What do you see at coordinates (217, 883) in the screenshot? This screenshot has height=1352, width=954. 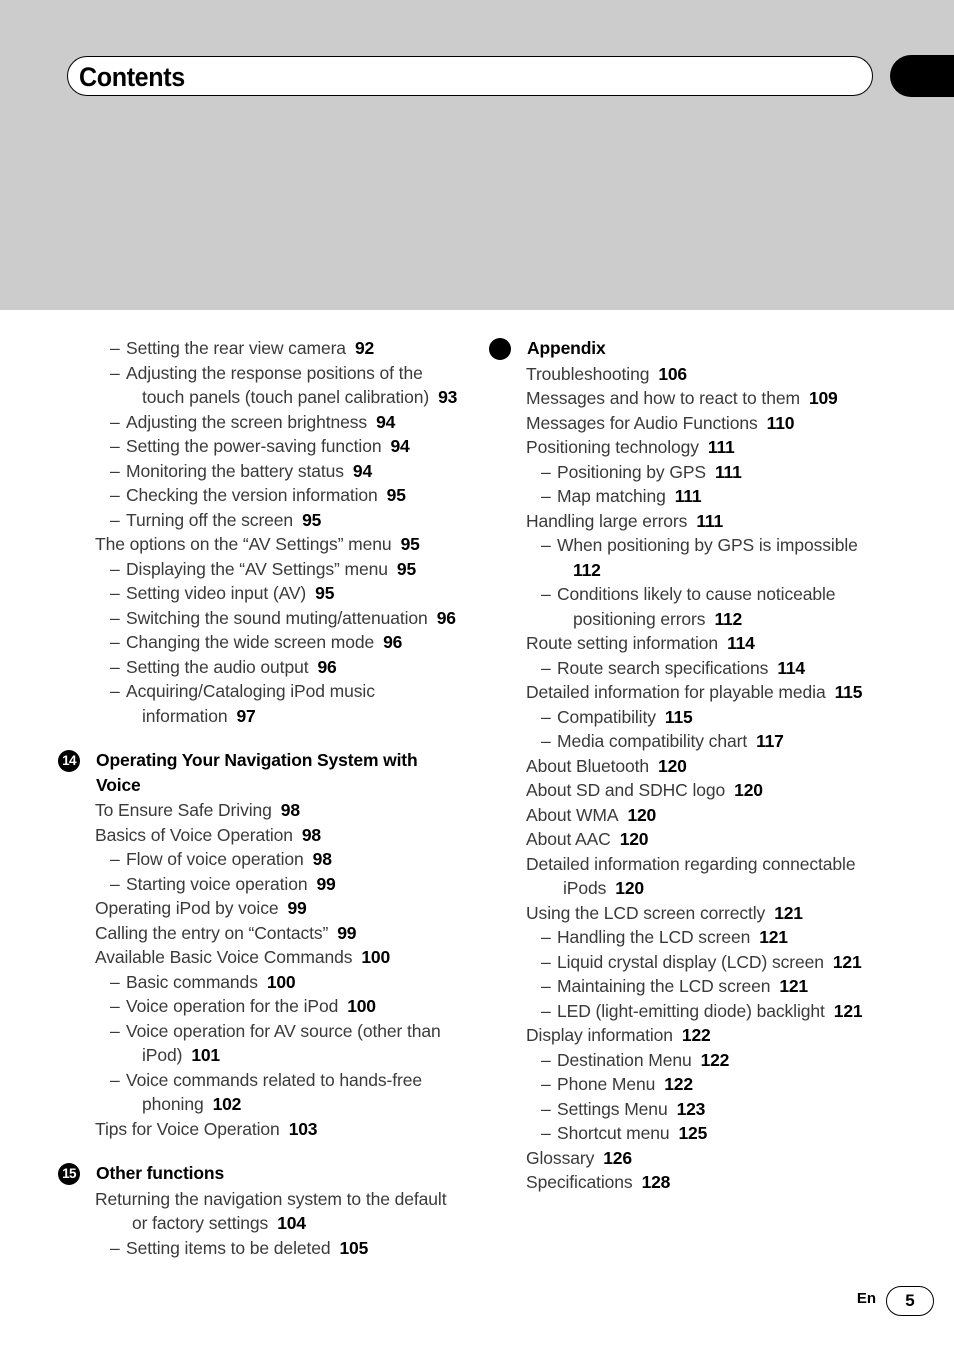 I see `toc-entry-label: Starting voice operation` at bounding box center [217, 883].